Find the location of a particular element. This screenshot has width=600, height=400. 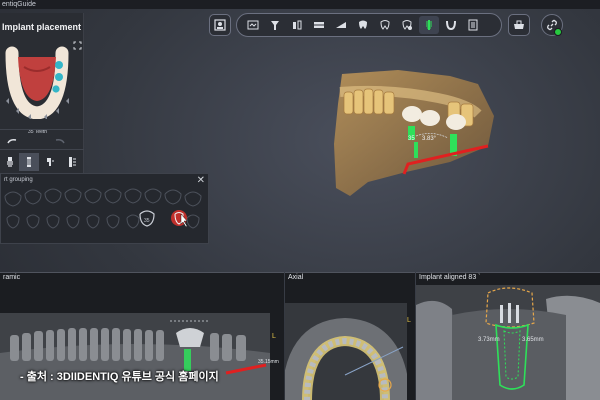

arch-icon is located at coordinates (319, 25).